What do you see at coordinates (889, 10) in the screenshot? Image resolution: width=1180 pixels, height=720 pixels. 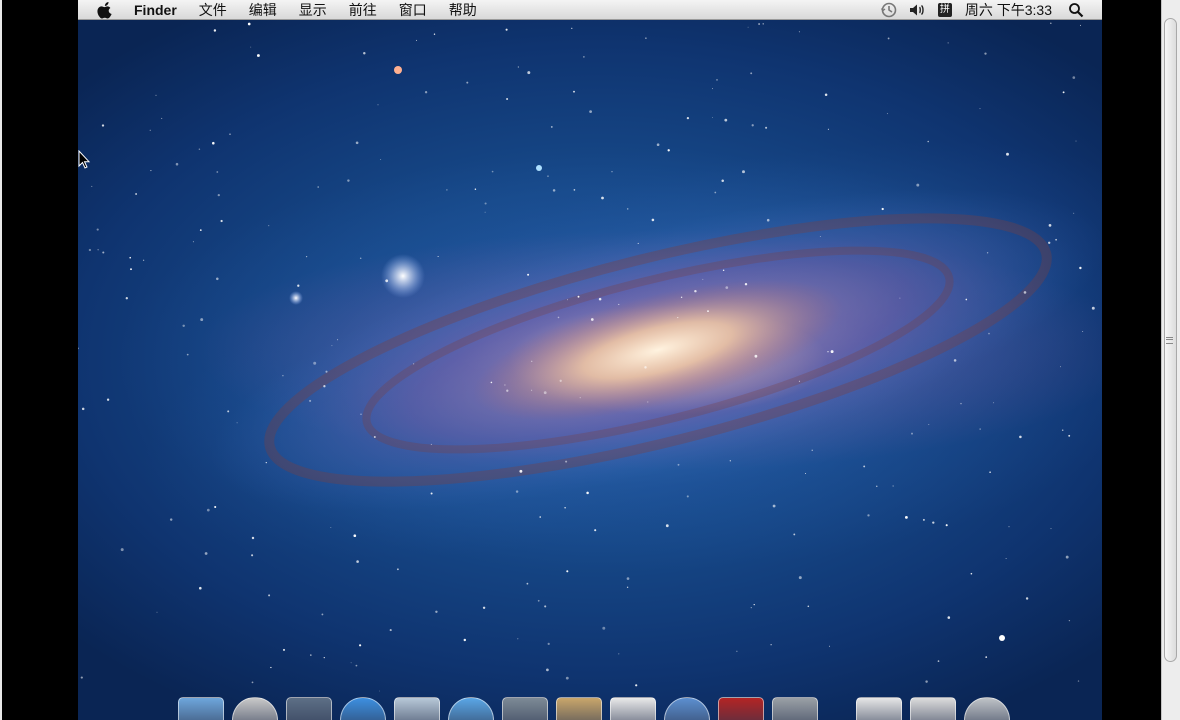 I see `time-machine-icon` at bounding box center [889, 10].